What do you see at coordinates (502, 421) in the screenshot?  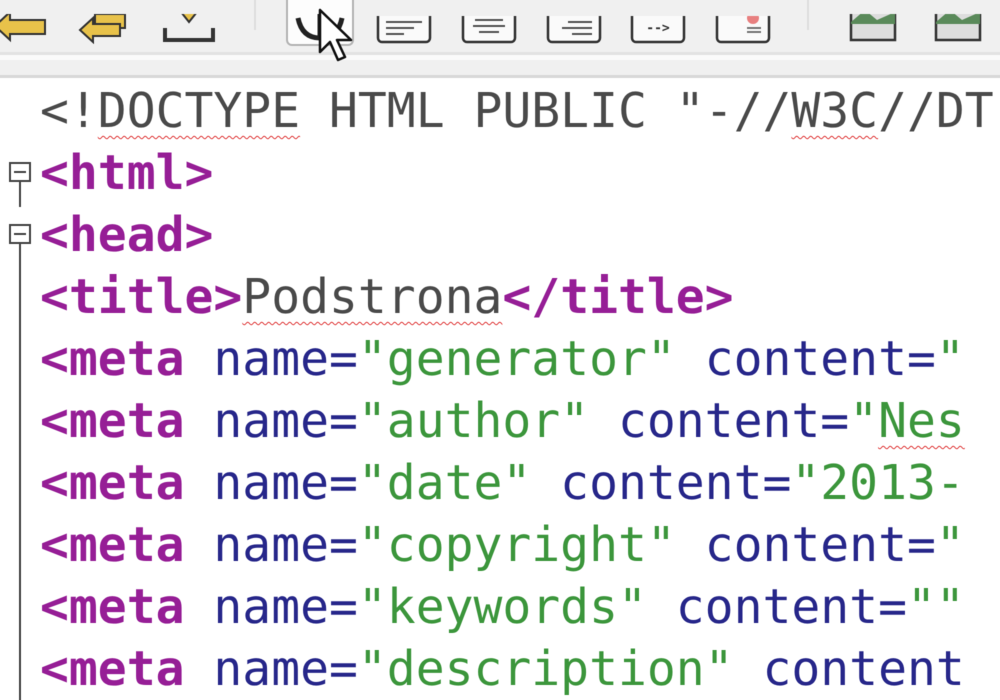 I see `code-line: <meta name="author" content="Nes` at bounding box center [502, 421].